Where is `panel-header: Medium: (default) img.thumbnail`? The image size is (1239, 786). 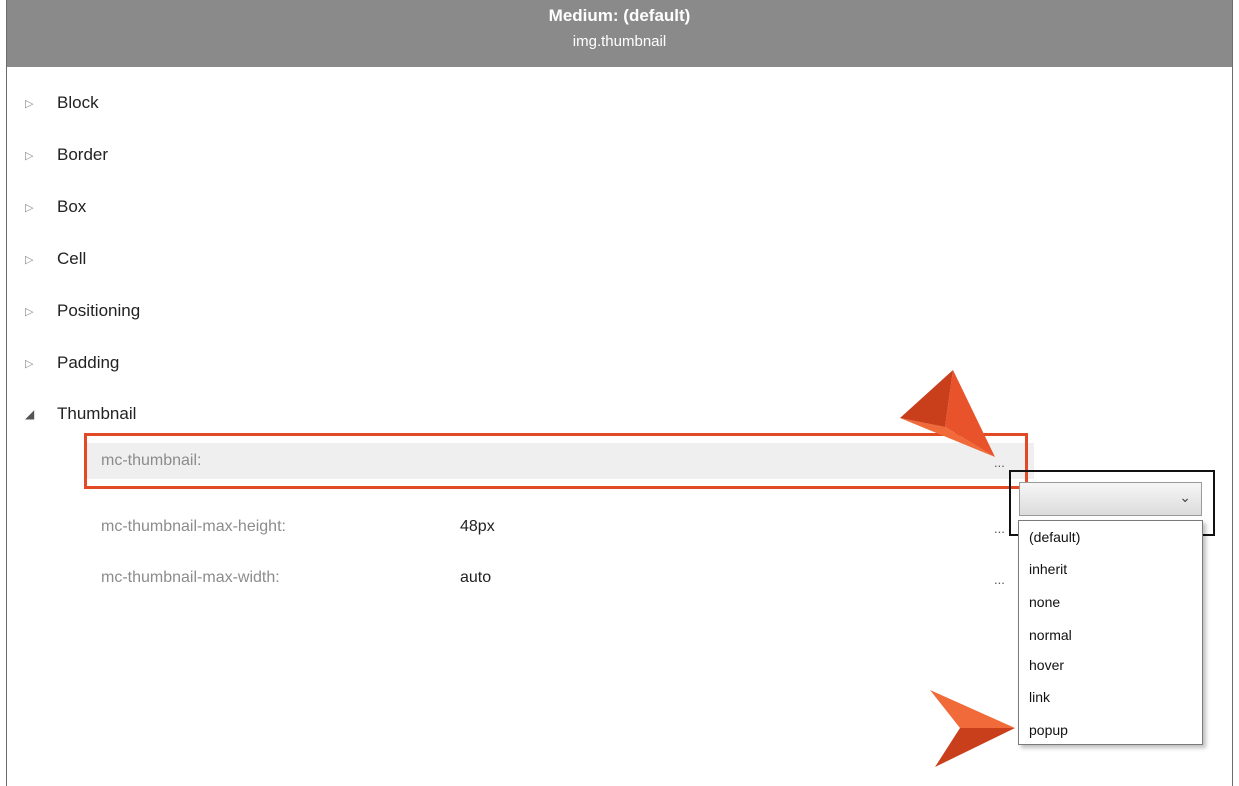
panel-header: Medium: (default) img.thumbnail is located at coordinates (619, 33).